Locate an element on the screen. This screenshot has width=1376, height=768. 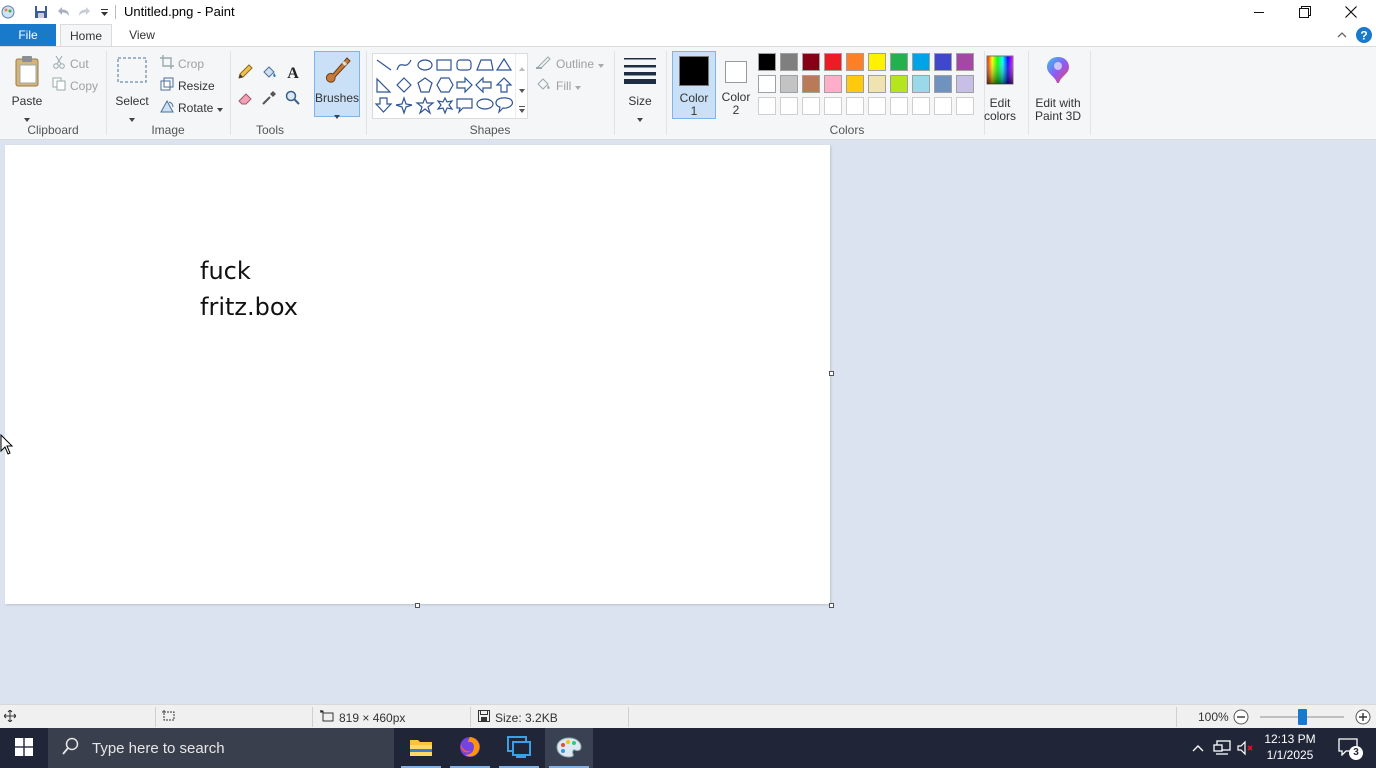
copy-icon is located at coordinates (59, 85).